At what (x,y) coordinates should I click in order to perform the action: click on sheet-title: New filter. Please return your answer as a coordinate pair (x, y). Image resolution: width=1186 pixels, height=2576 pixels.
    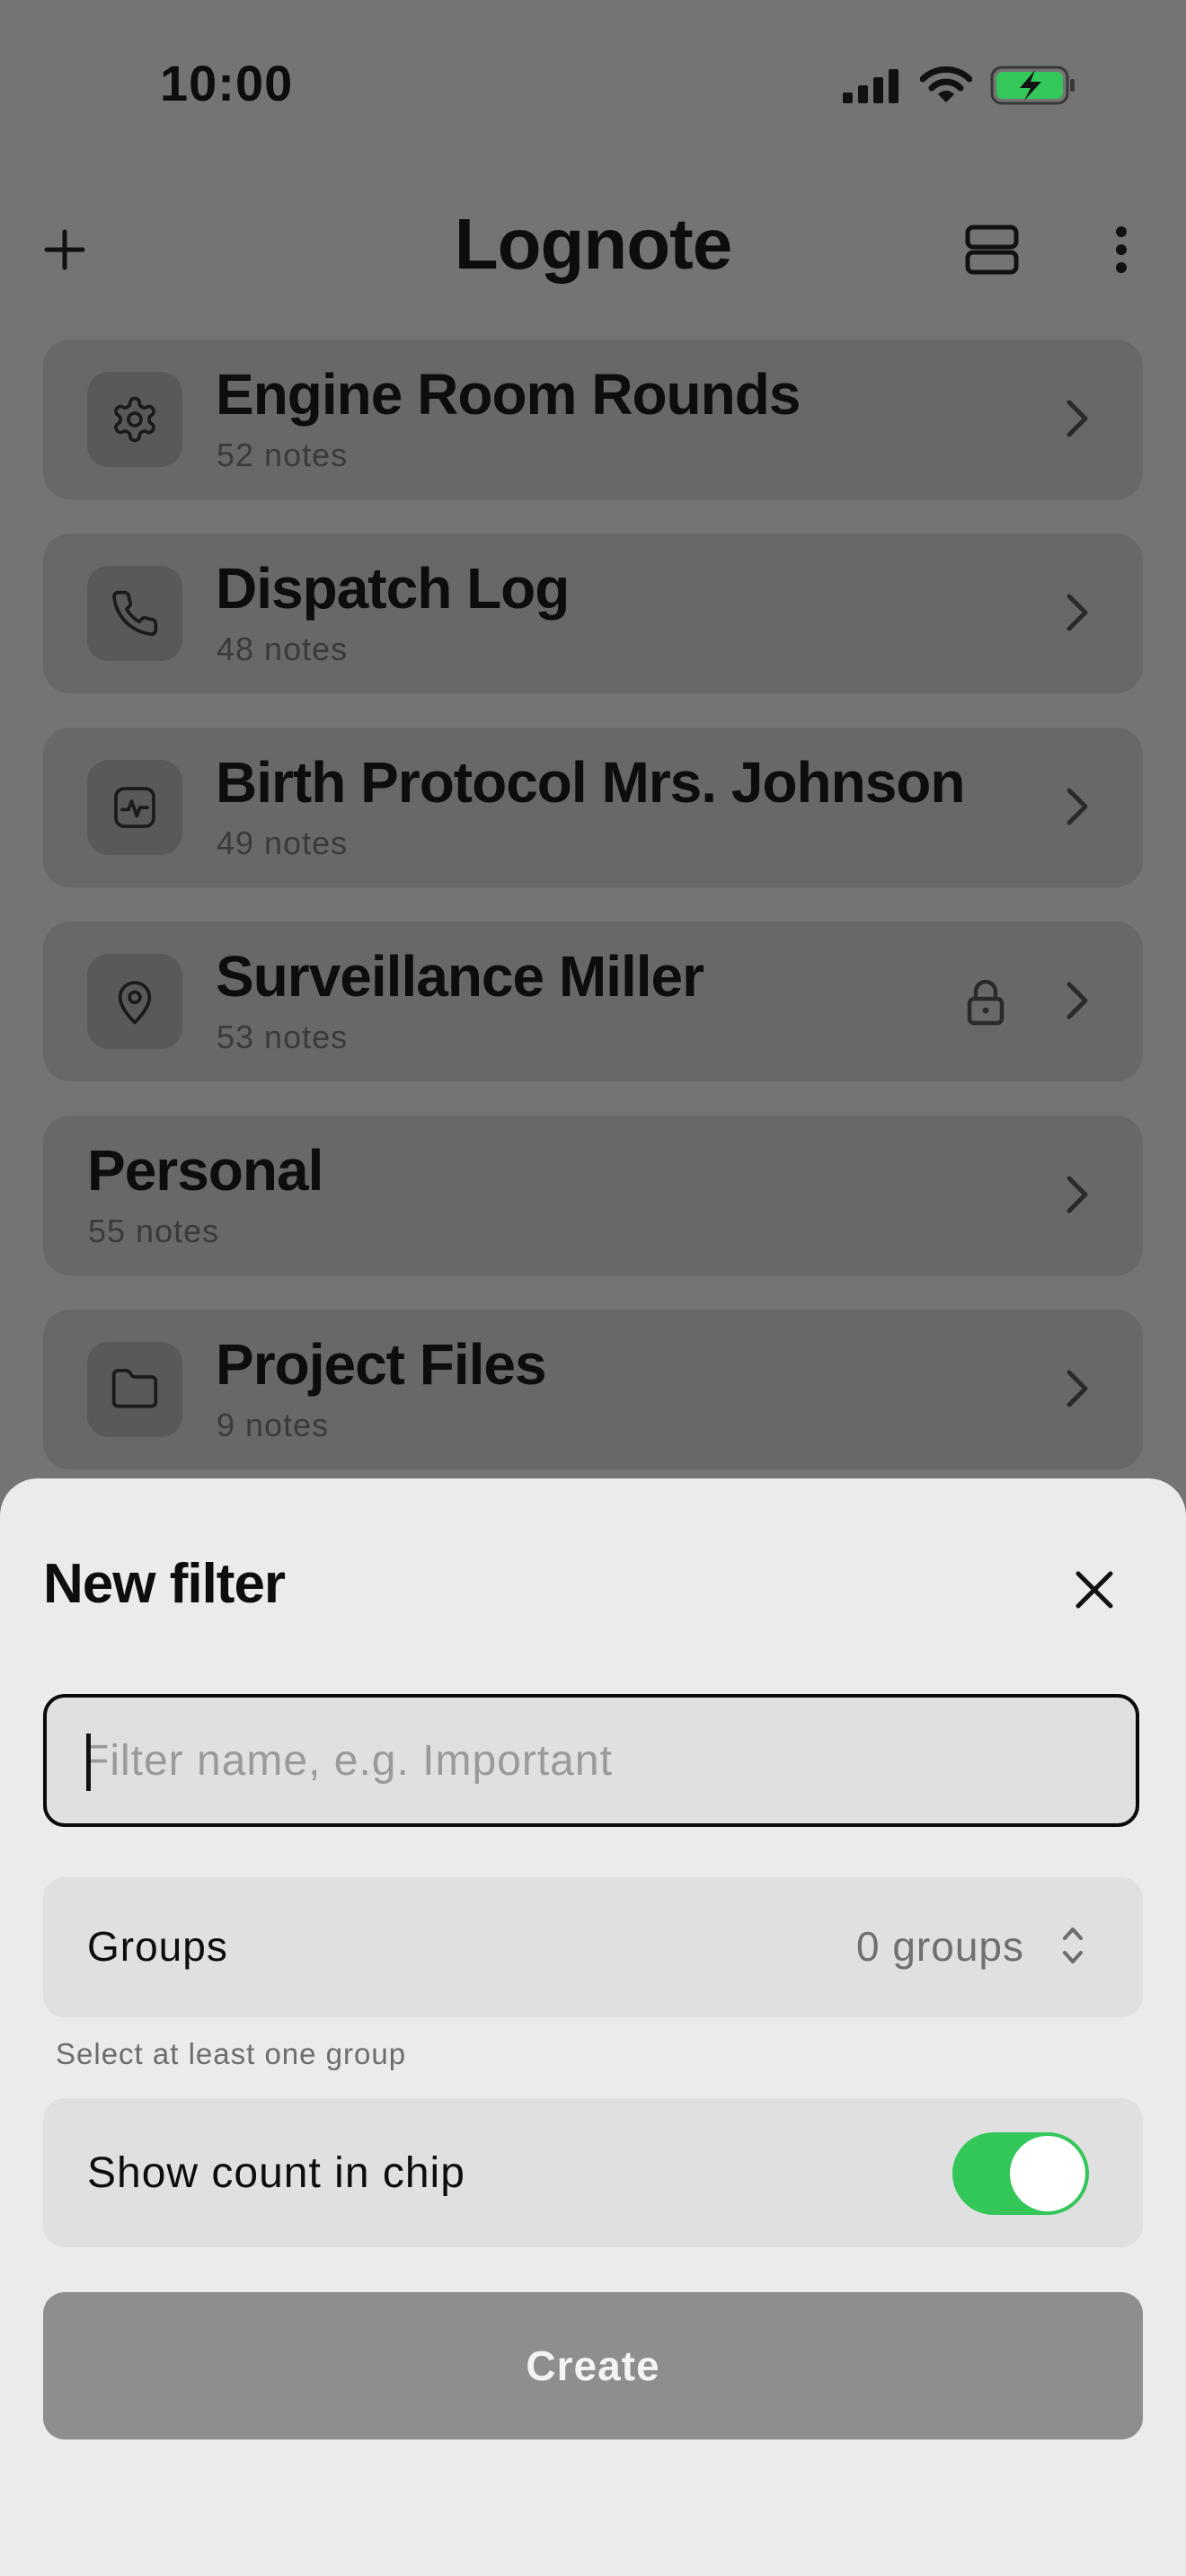
    Looking at the image, I should click on (164, 1584).